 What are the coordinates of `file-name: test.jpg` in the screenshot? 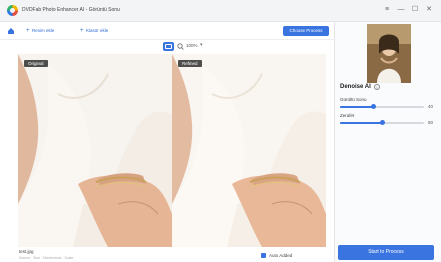 It's located at (26, 251).